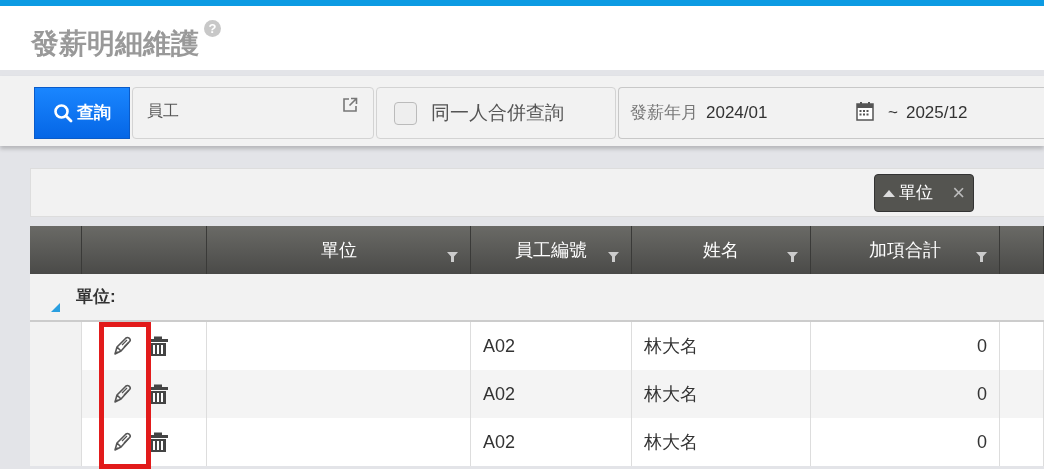 The width and height of the screenshot is (1044, 469). What do you see at coordinates (664, 113) in the screenshot?
I see `field-label: 發薪年月` at bounding box center [664, 113].